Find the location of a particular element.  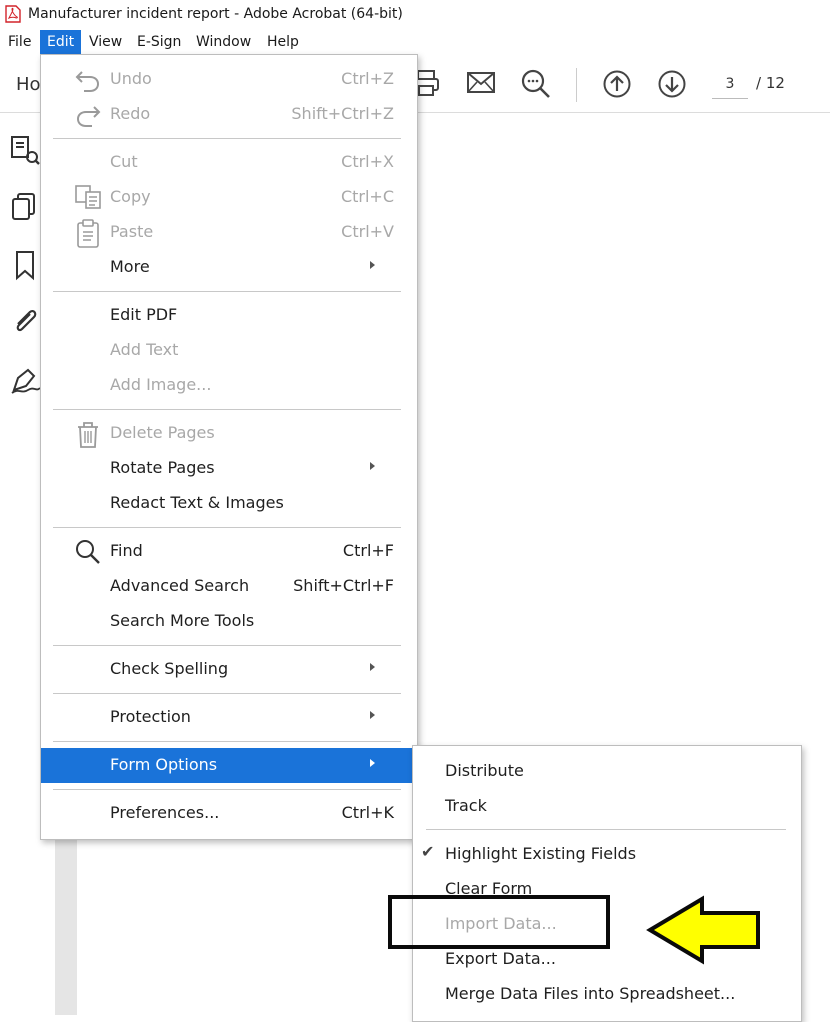

rotate-pages-label: Rotate Pages is located at coordinates (162, 467).